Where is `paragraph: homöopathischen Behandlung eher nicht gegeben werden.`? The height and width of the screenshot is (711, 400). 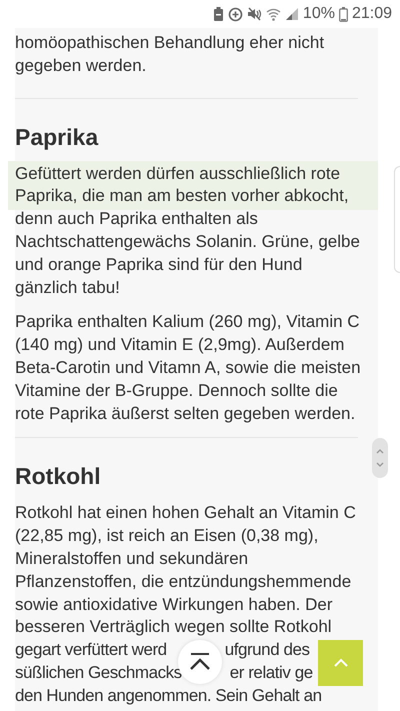 paragraph: homöopathischen Behandlung eher nicht gegeben werden. is located at coordinates (170, 54).